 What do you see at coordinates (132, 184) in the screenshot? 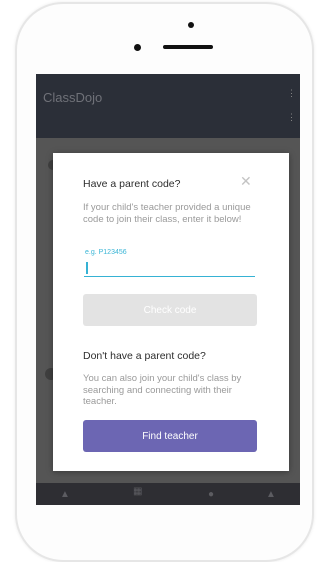
I see `dialog-title: Have a parent code?` at bounding box center [132, 184].